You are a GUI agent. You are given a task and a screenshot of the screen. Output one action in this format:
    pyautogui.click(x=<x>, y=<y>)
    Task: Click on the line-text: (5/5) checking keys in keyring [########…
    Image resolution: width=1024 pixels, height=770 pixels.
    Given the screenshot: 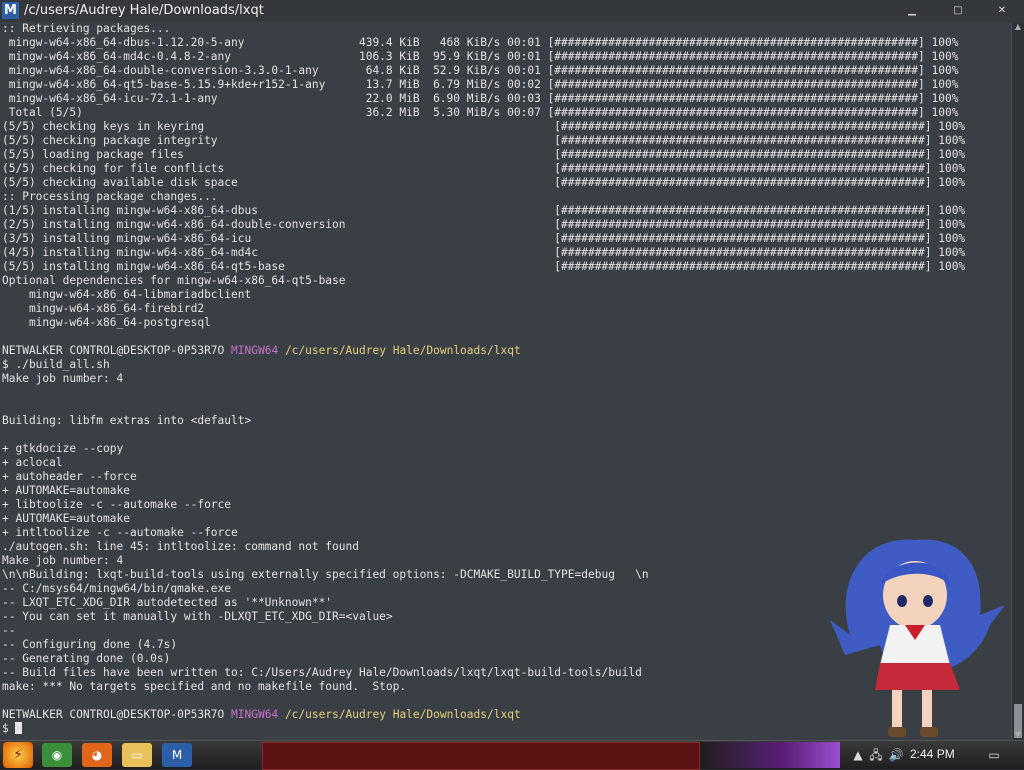 What is the action you would take?
    pyautogui.click(x=484, y=126)
    